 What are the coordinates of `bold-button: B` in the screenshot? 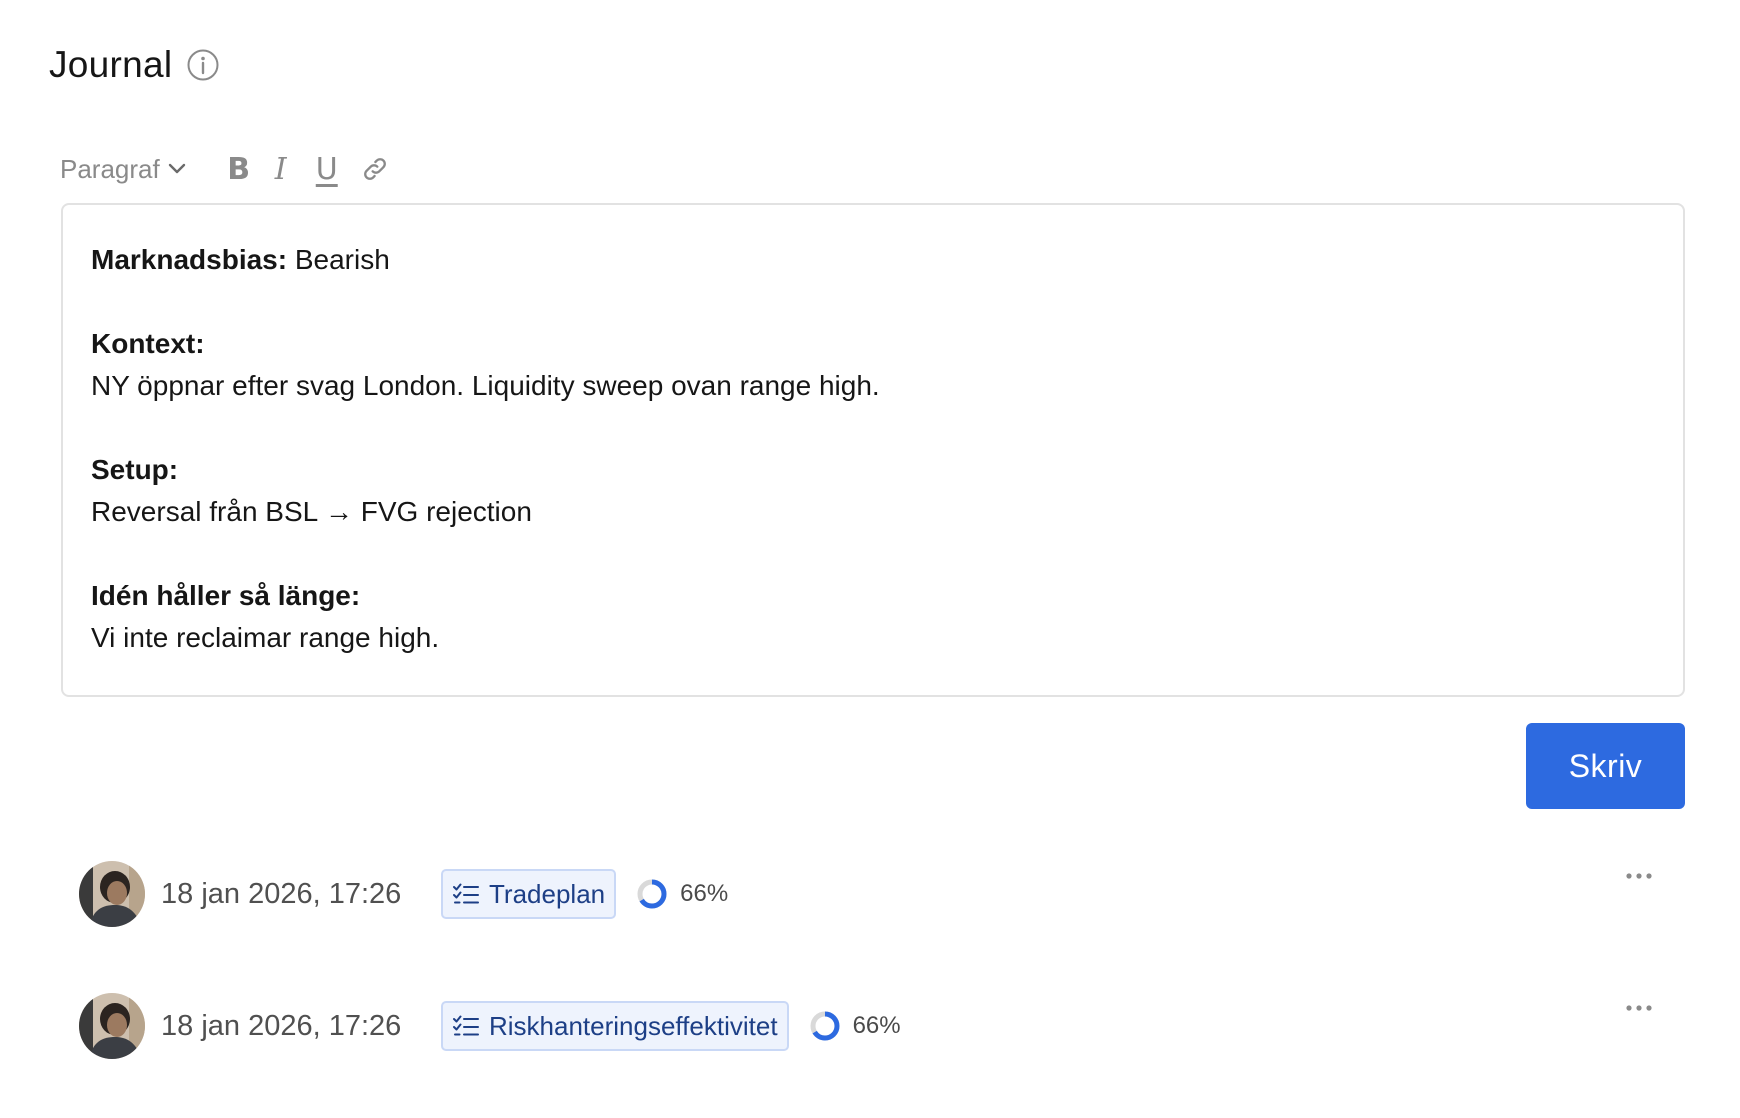 It's located at (239, 169).